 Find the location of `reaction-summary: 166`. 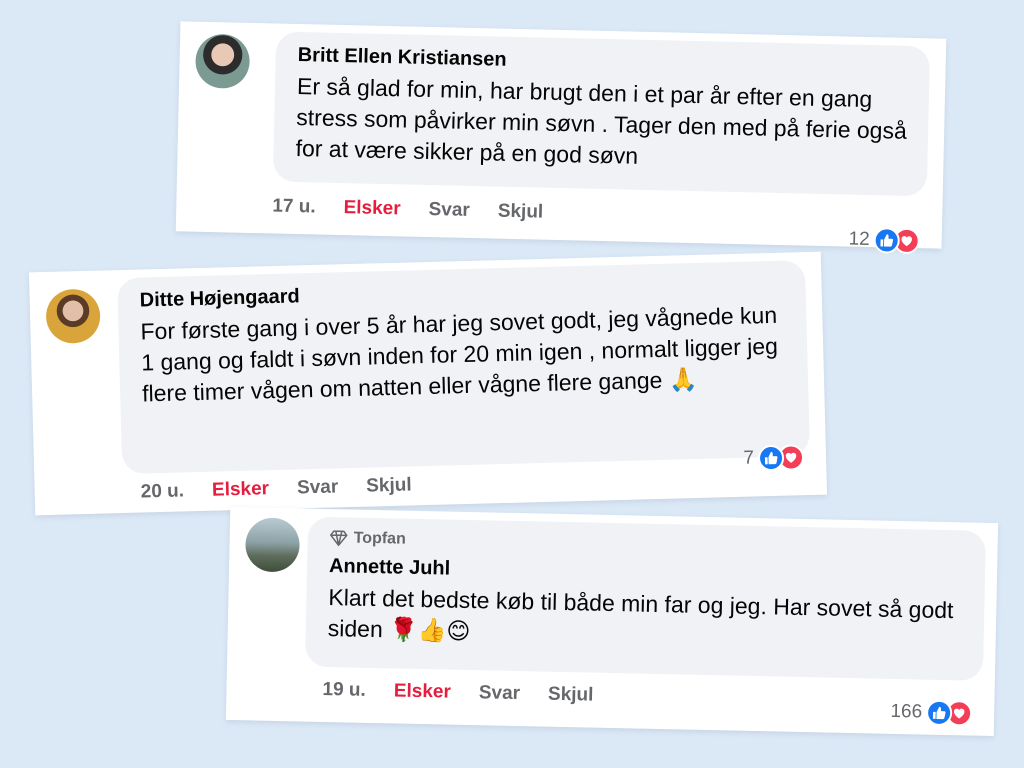

reaction-summary: 166 is located at coordinates (931, 713).